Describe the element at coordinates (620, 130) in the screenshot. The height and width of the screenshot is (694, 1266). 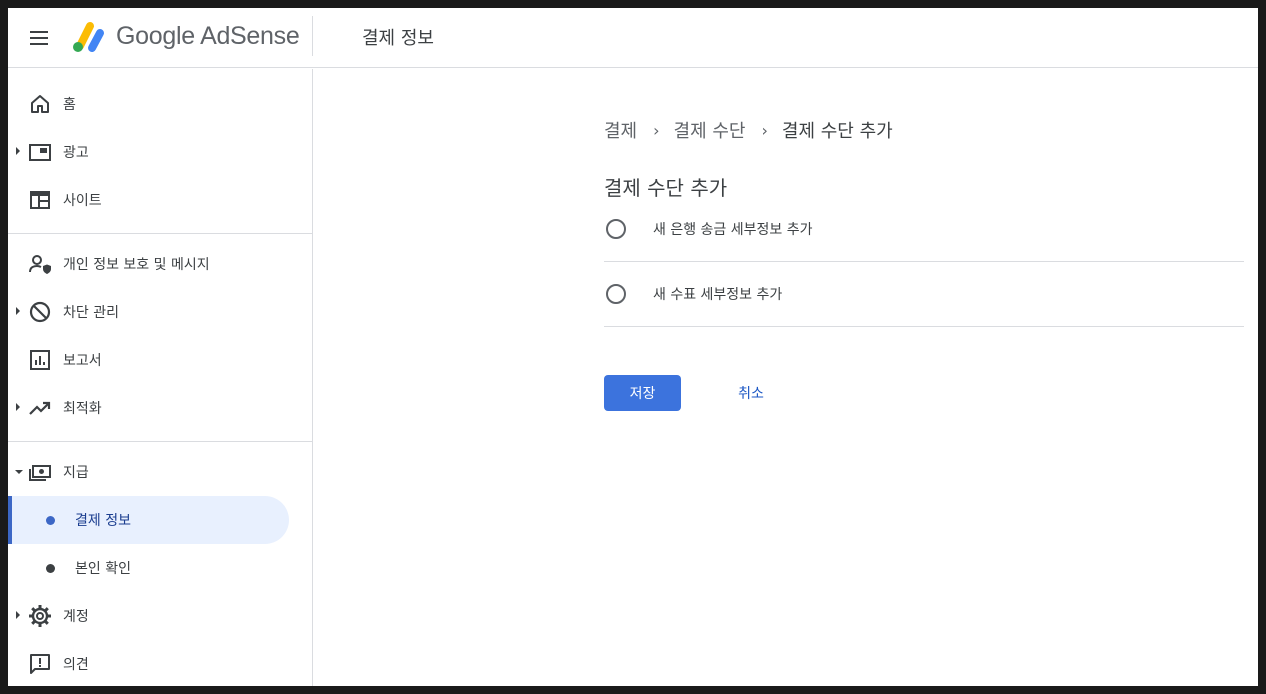
I see `breadcrumb-link-payments: 결제` at that location.